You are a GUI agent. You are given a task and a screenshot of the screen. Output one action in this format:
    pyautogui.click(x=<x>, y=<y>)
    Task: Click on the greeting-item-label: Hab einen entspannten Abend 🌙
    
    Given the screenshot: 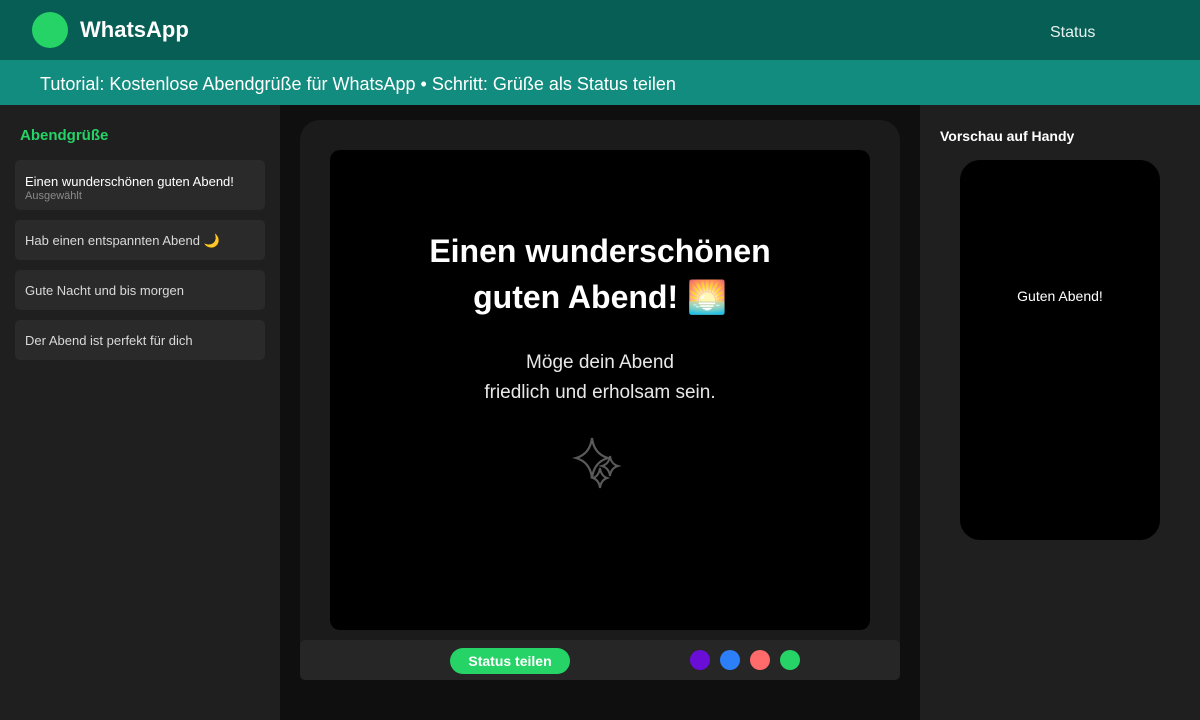 What is the action you would take?
    pyautogui.click(x=122, y=240)
    